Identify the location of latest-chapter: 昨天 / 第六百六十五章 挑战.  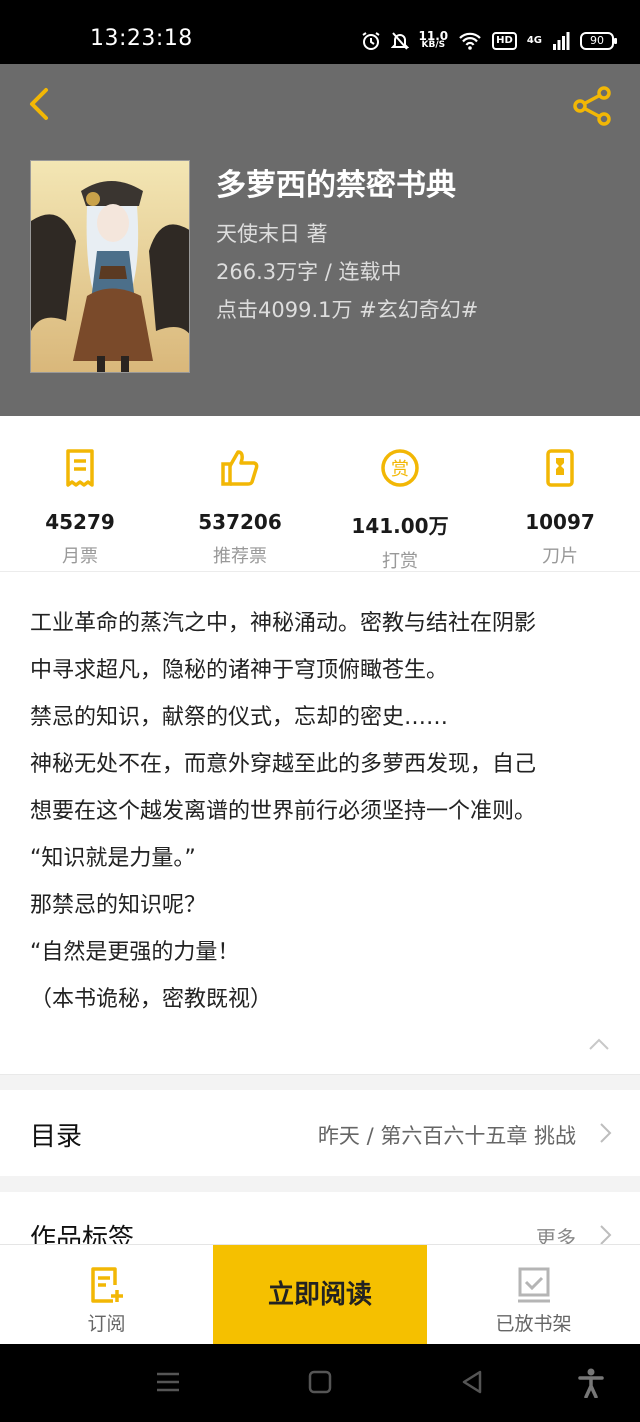
(446, 1136).